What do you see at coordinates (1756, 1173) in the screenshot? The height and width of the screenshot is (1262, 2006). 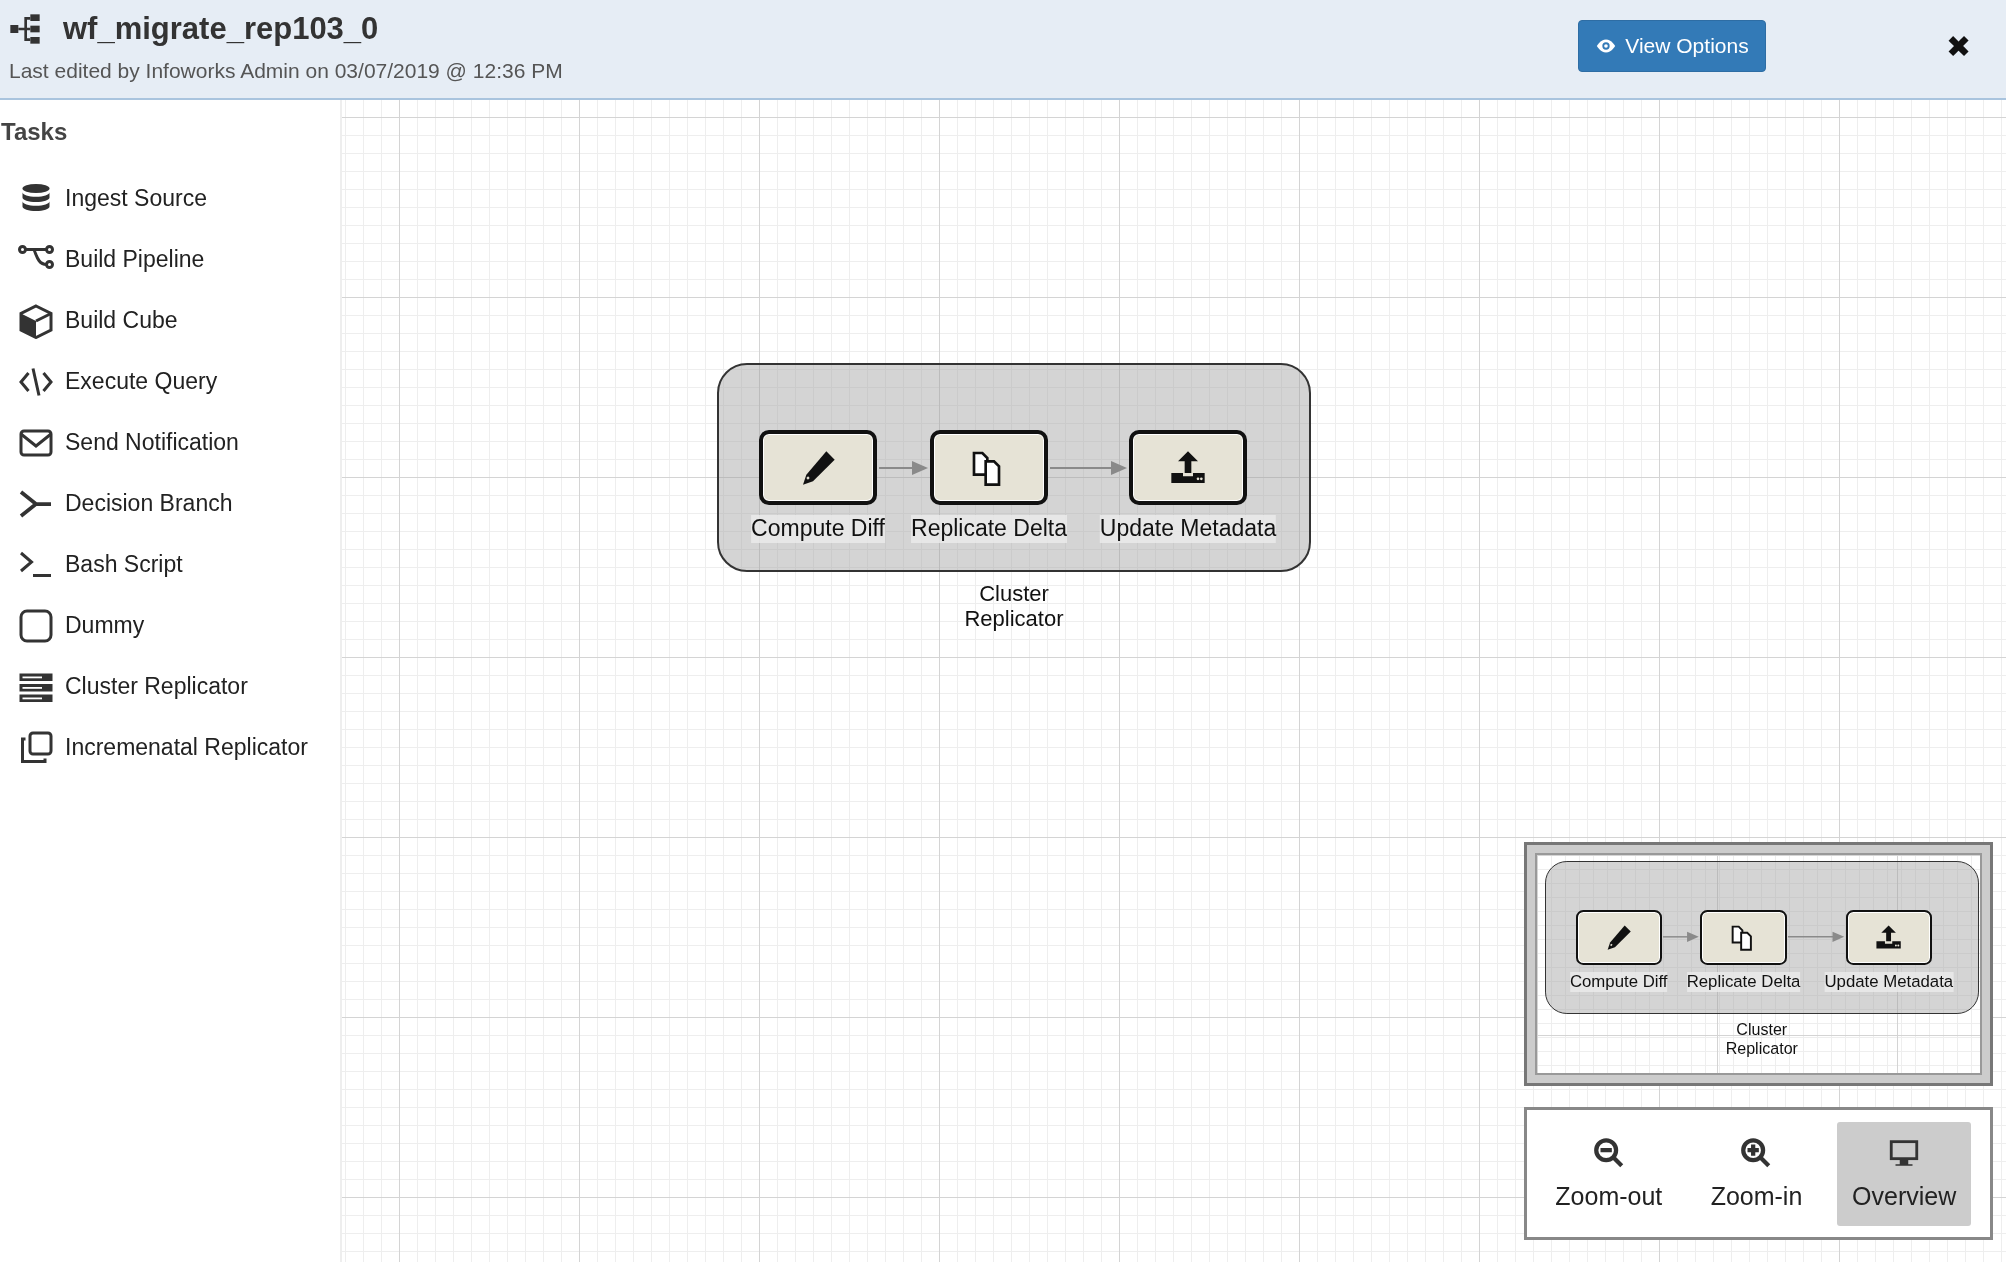 I see `zoom-in-button: Zoom-in` at bounding box center [1756, 1173].